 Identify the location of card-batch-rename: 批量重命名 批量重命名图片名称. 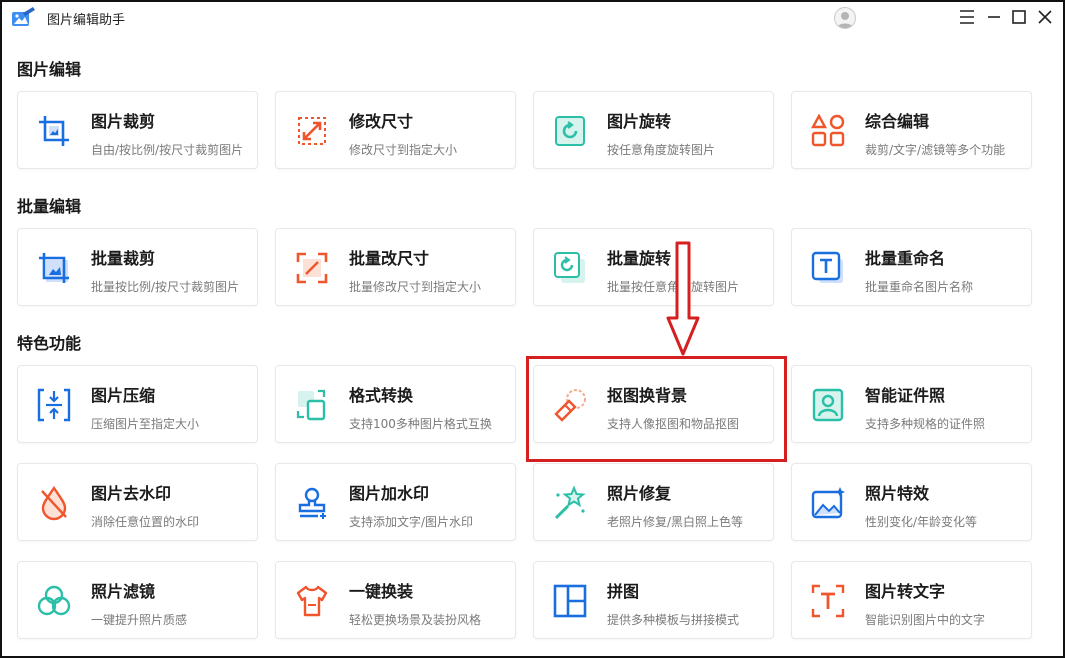
(911, 267).